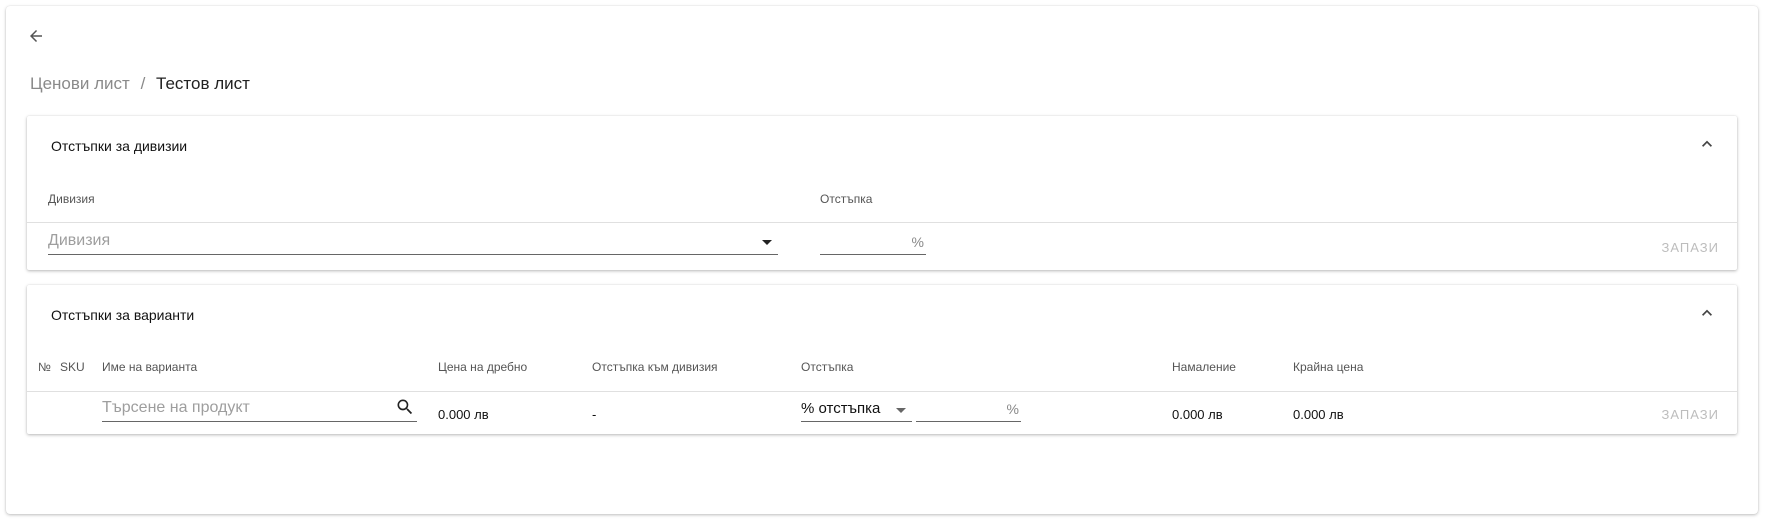 Image resolution: width=1772 pixels, height=524 pixels. I want to click on breadcrumb-current: Тестов лист, so click(203, 83).